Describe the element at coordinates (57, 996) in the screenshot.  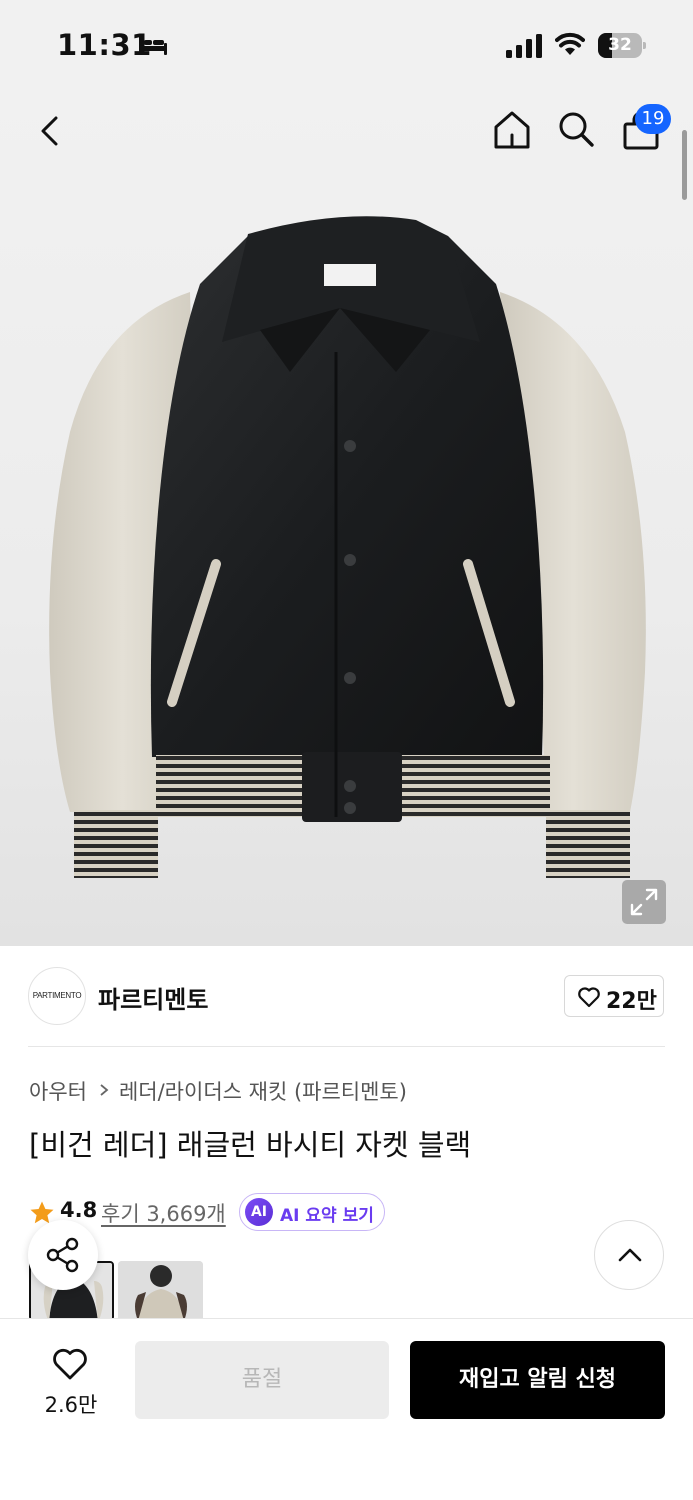
I see `brand-logo: PARTIMENTO` at that location.